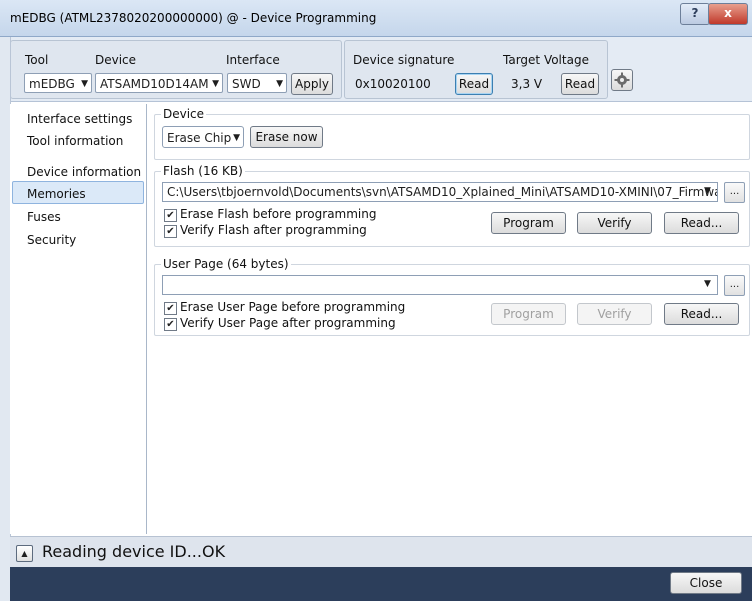 Image resolution: width=752 pixels, height=601 pixels. I want to click on sidebar-item-device-information: Device information, so click(84, 172).